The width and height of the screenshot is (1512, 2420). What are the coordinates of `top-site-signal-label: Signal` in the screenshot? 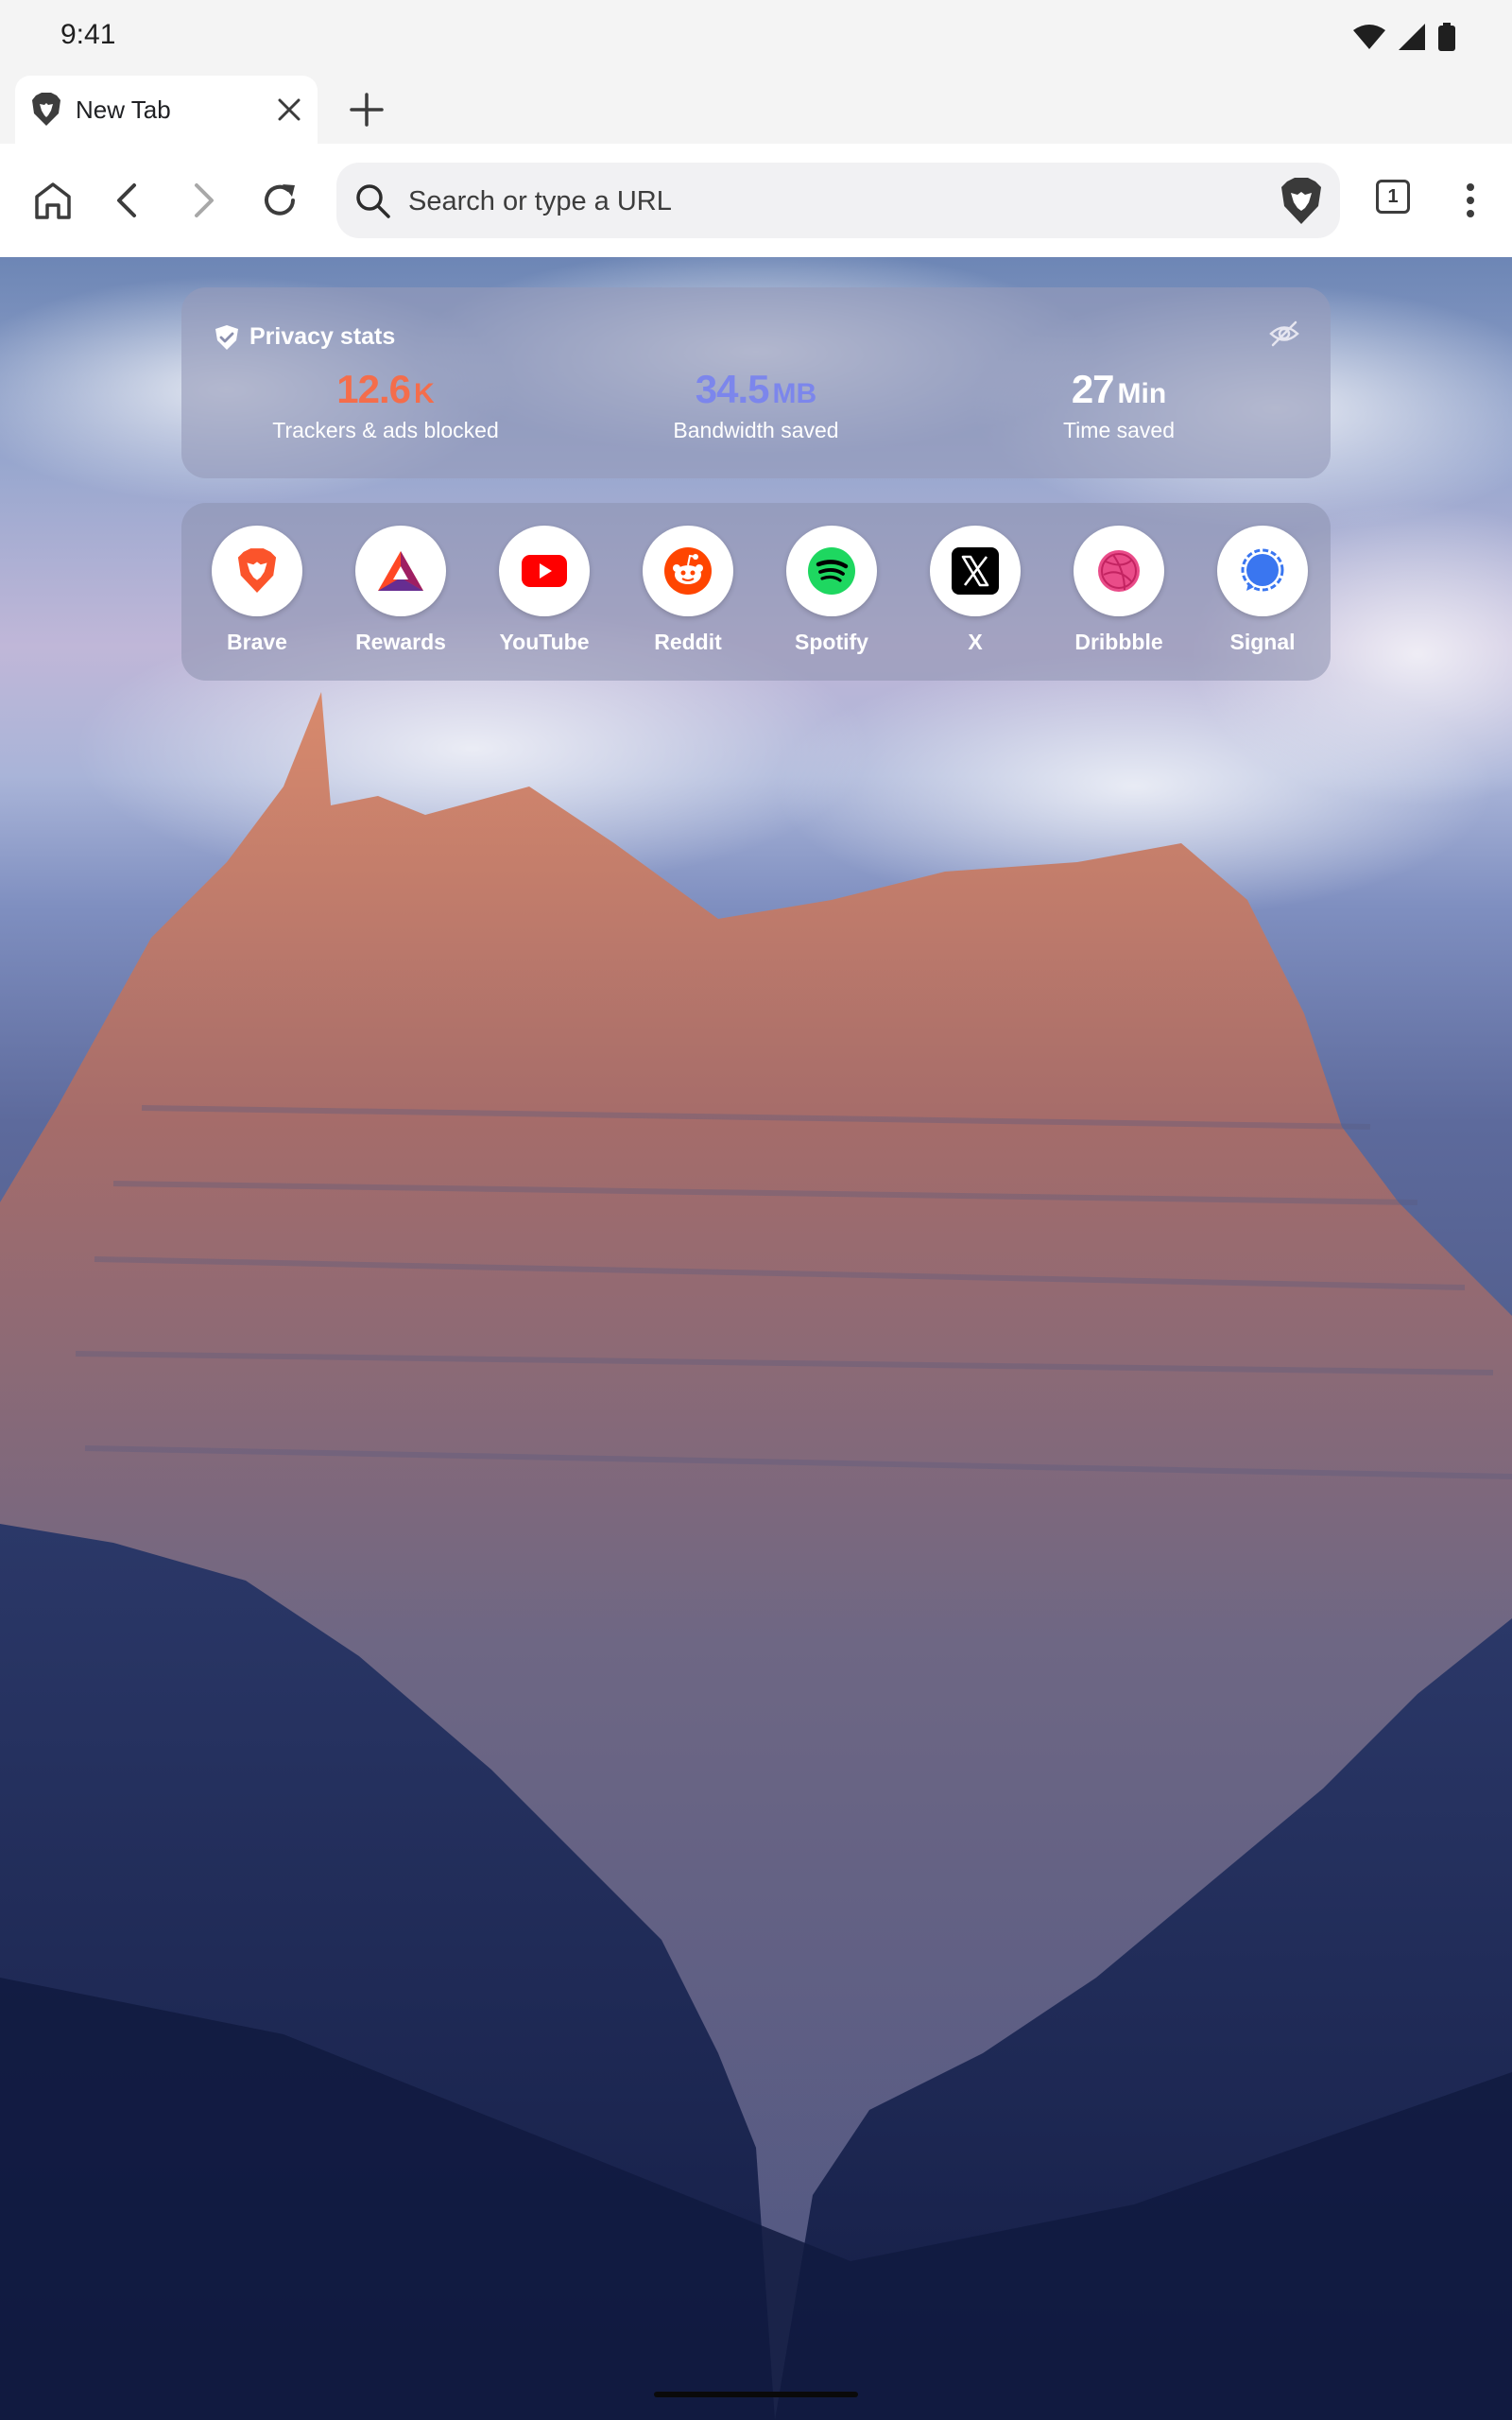 It's located at (1262, 642).